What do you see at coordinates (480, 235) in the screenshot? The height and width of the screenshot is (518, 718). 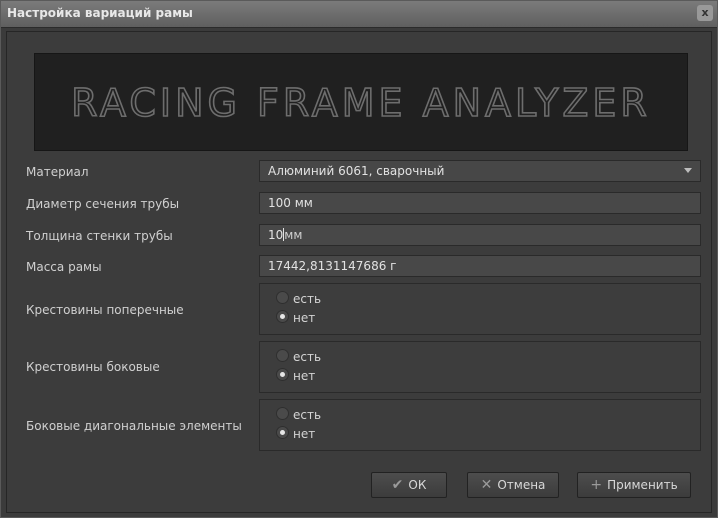 I see `wall-thickness-input: 10мм` at bounding box center [480, 235].